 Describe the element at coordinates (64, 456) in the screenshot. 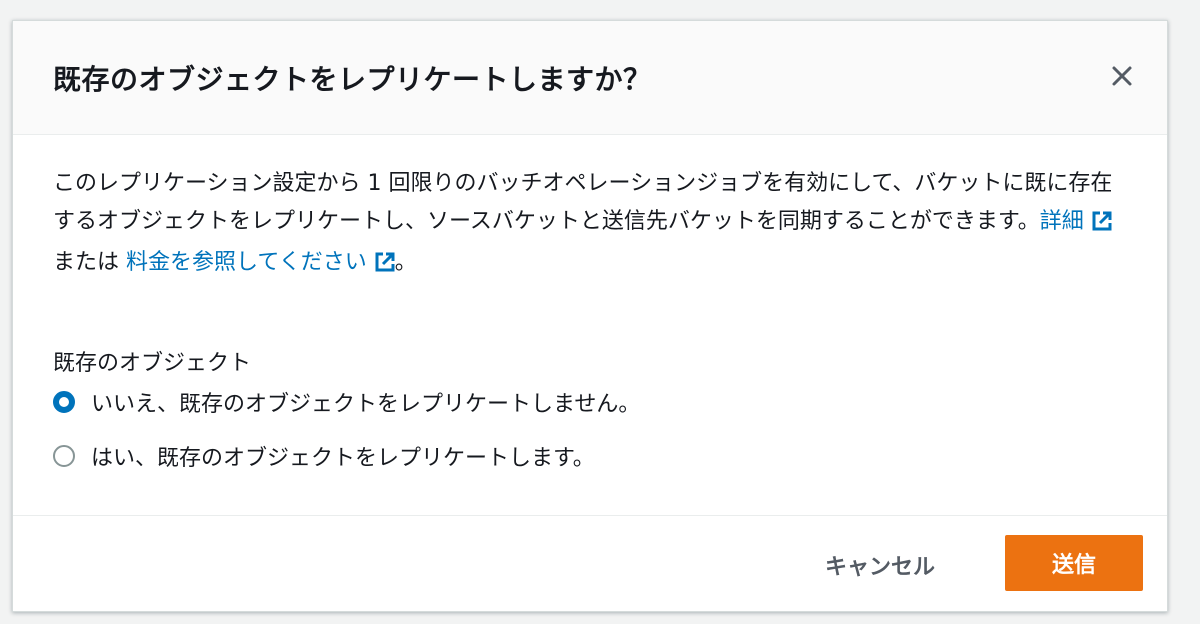

I see `radio-button-unselected` at that location.